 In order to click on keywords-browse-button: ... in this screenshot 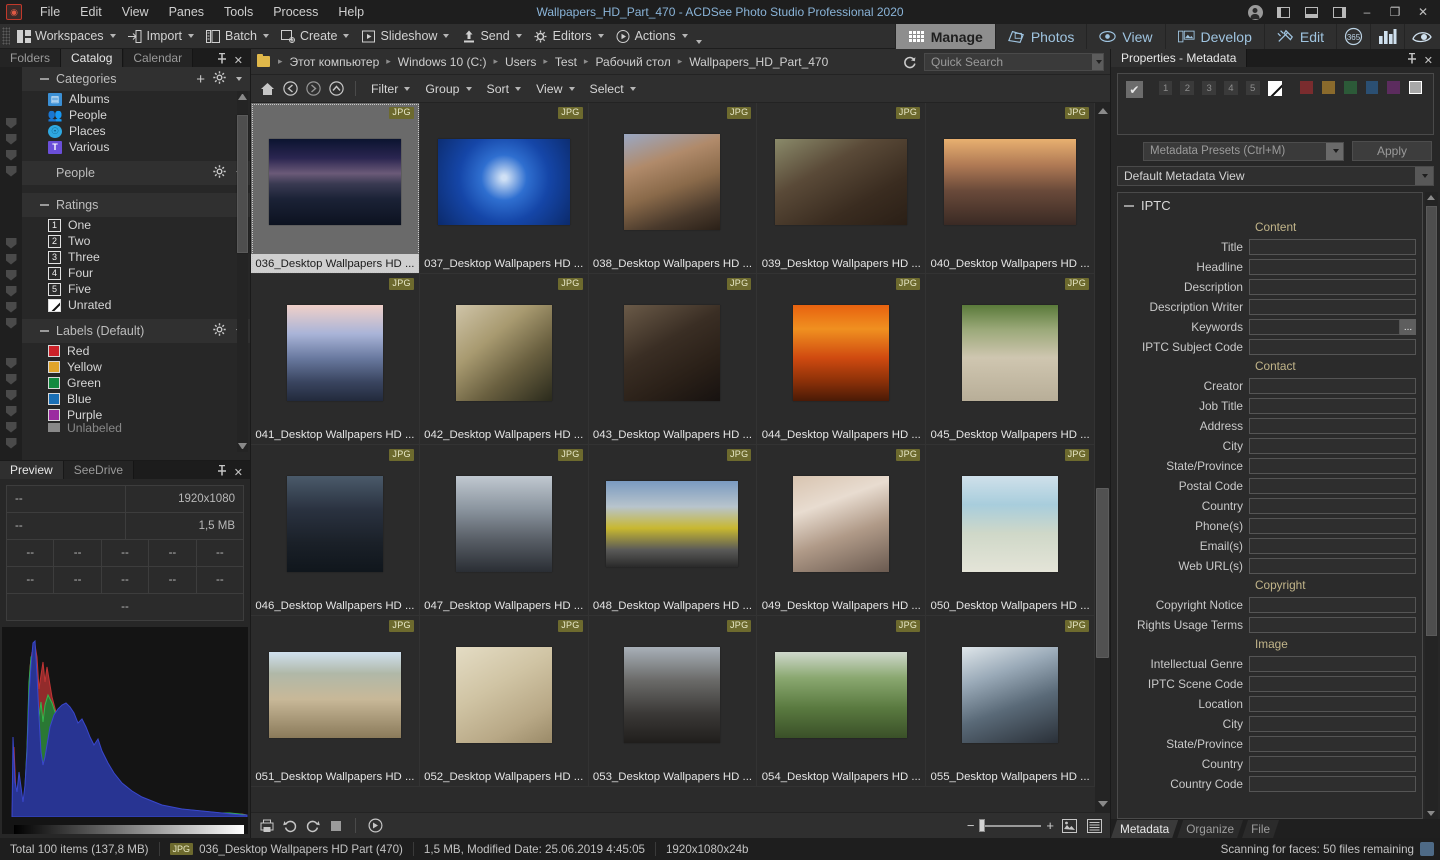, I will do `click(1408, 327)`.